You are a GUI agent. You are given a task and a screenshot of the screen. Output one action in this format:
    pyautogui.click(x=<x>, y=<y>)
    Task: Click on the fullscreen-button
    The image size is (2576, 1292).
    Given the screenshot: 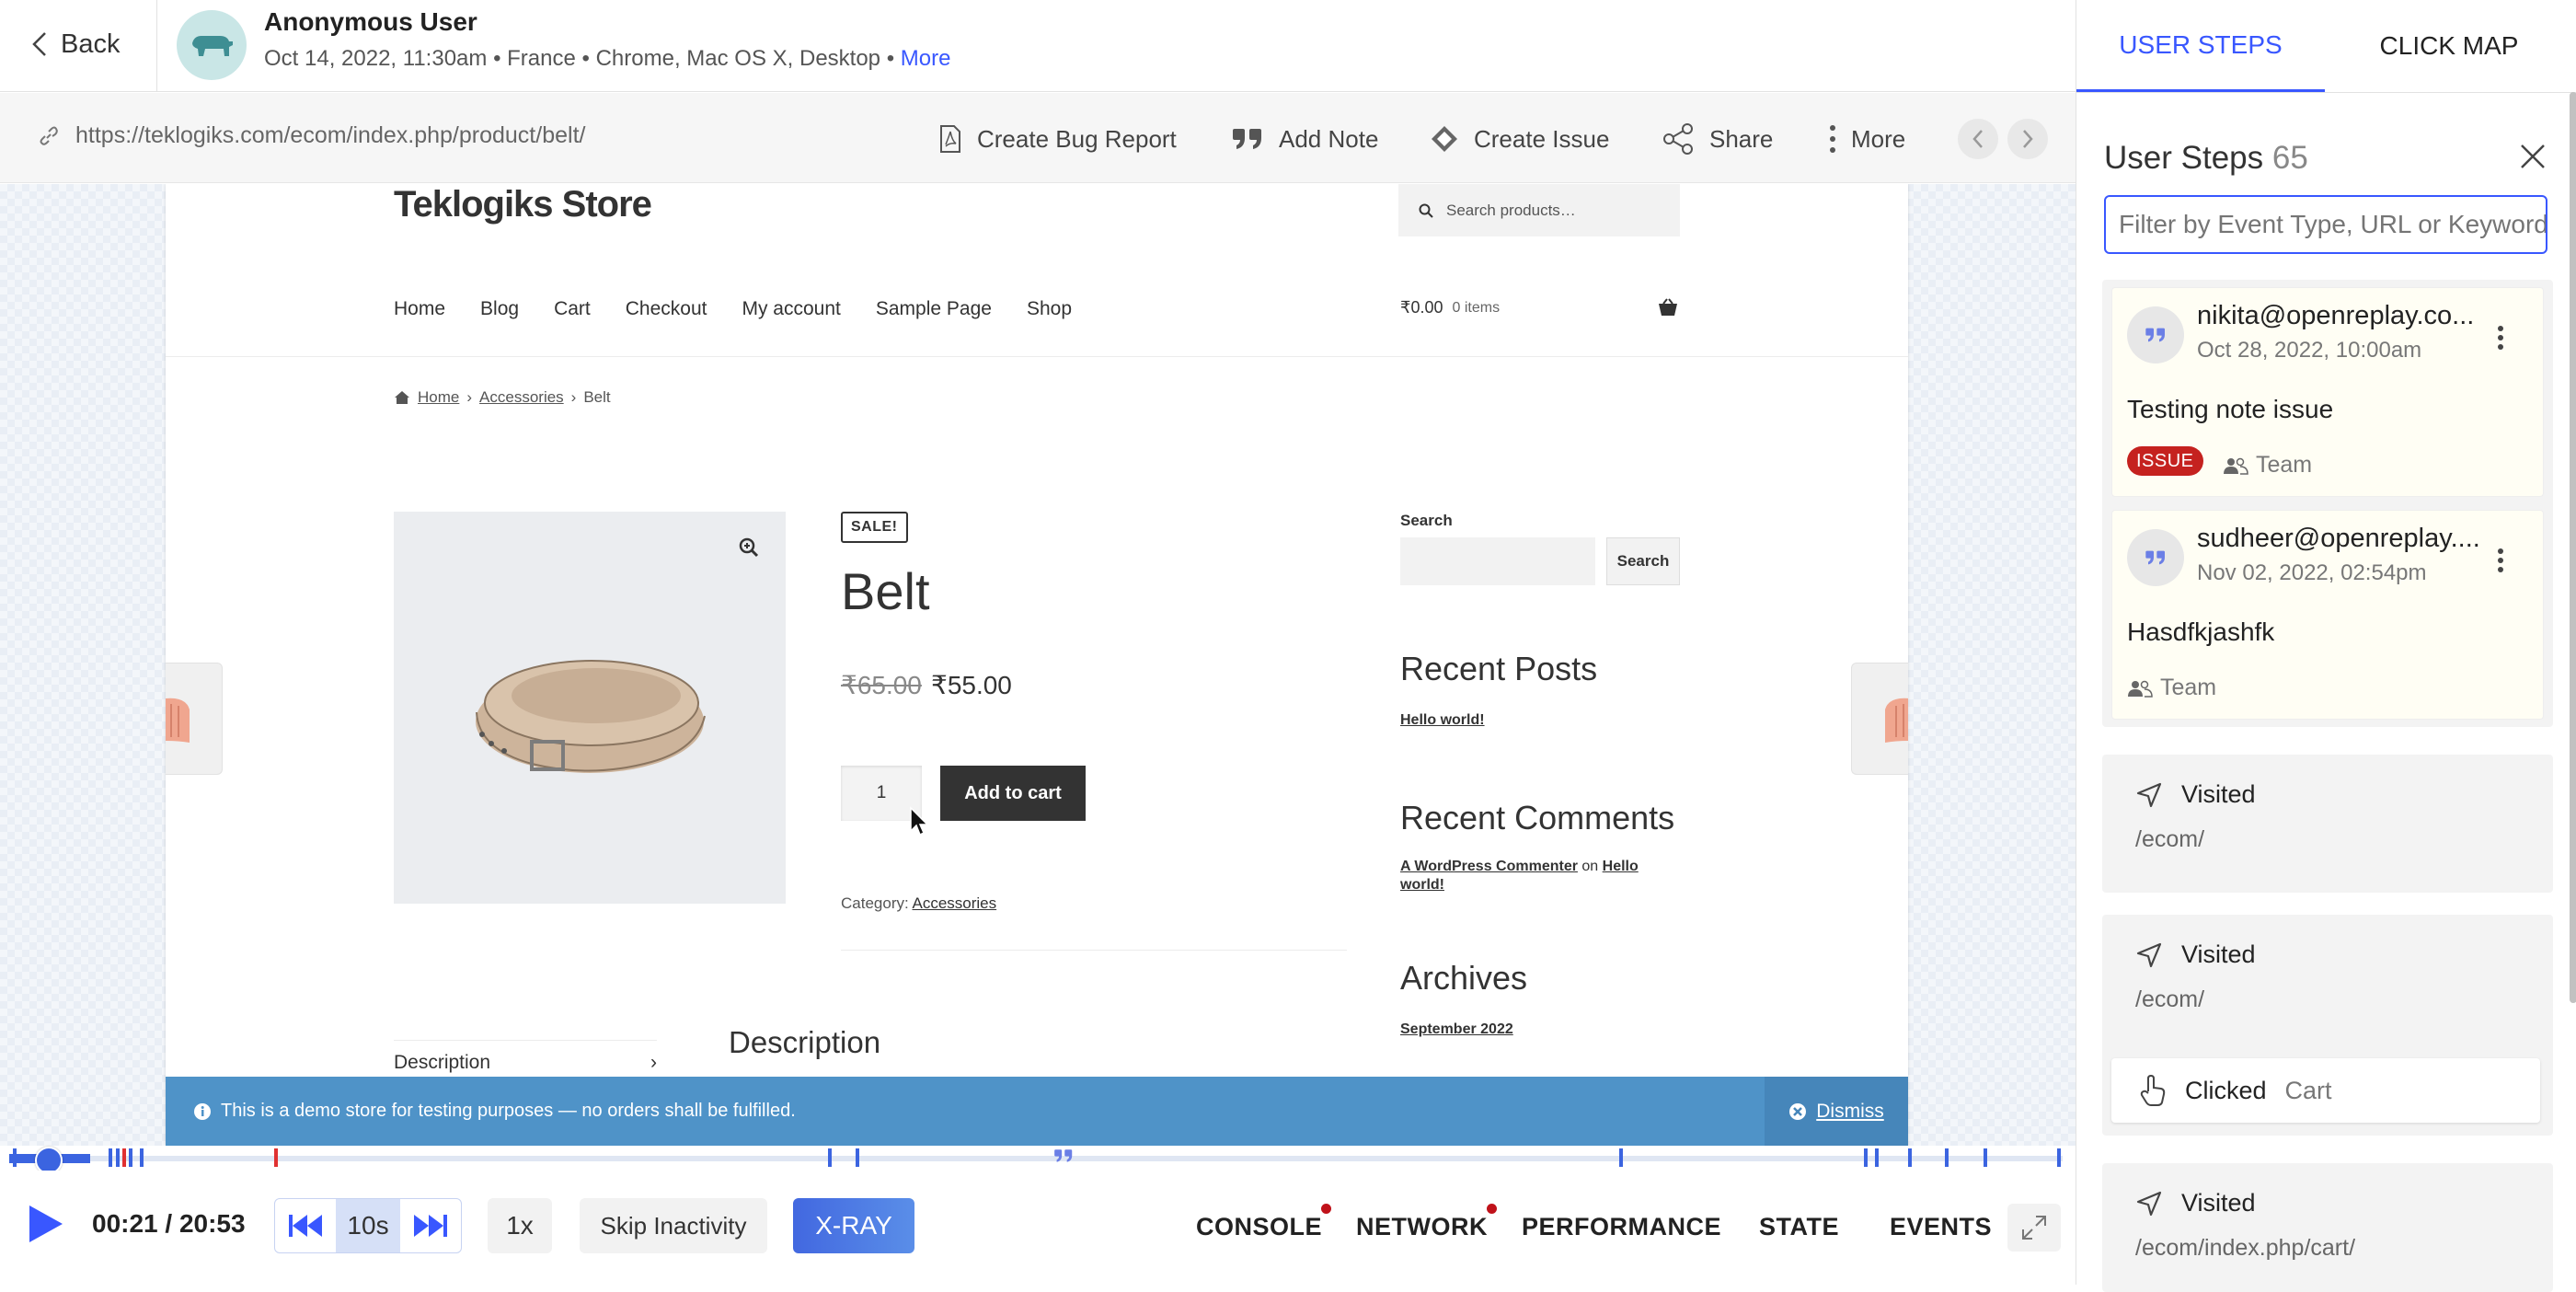 What is the action you would take?
    pyautogui.click(x=2034, y=1228)
    